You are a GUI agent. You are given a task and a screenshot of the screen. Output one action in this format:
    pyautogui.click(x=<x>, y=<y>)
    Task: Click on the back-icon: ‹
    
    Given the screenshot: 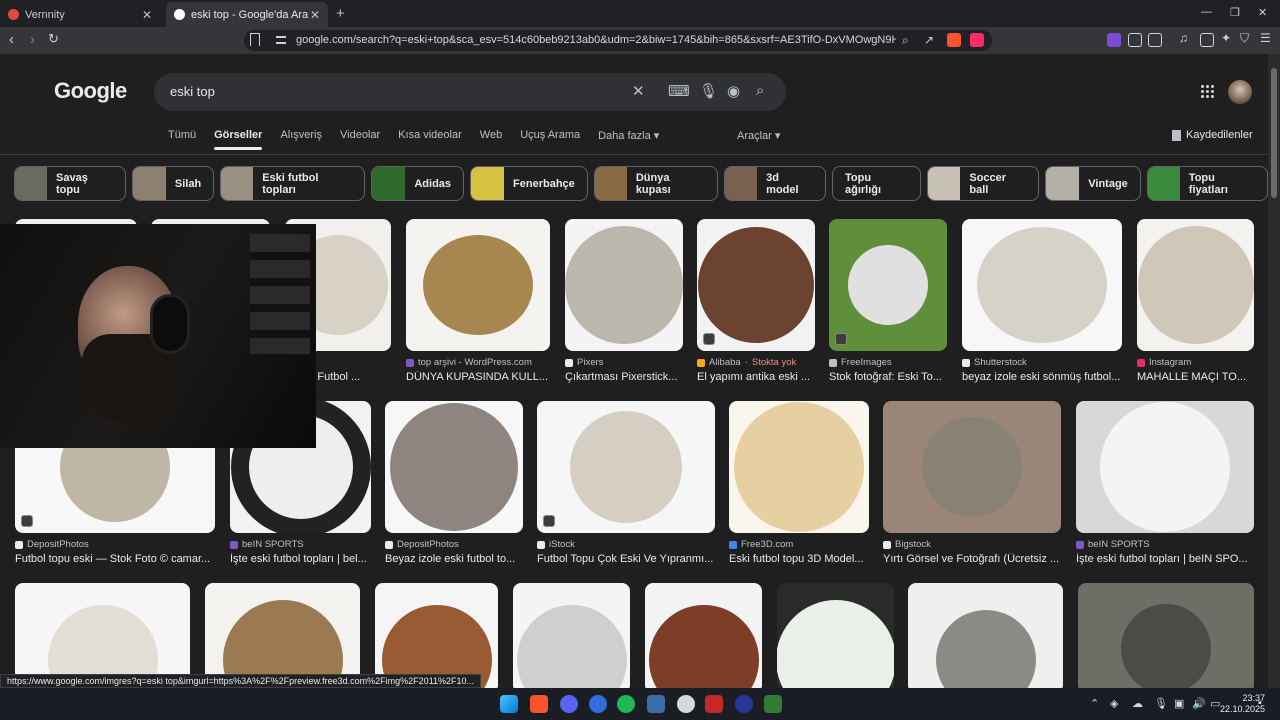 What is the action you would take?
    pyautogui.click(x=11, y=39)
    